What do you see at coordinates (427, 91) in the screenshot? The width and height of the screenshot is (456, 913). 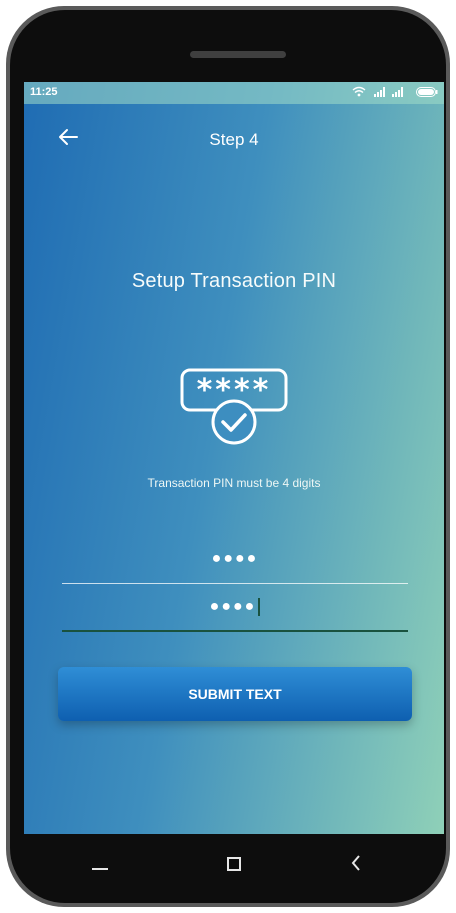 I see `battery-icon` at bounding box center [427, 91].